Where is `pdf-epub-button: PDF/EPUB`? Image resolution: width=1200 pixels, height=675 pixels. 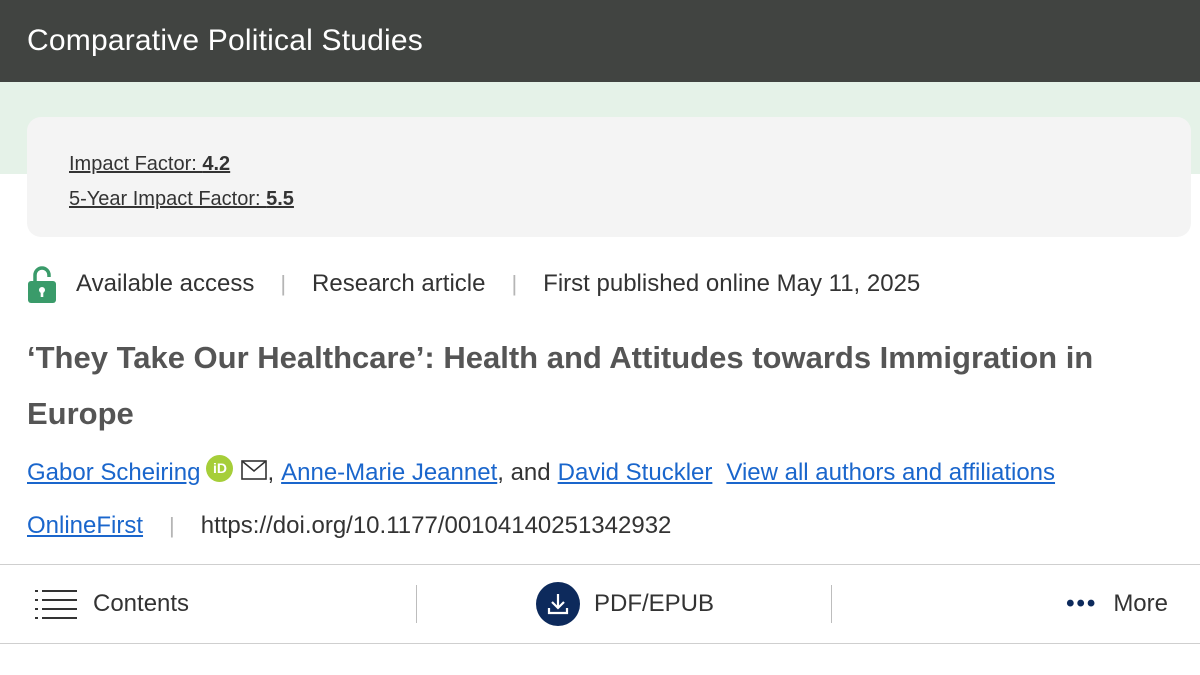
pdf-epub-button: PDF/EPUB is located at coordinates (625, 604).